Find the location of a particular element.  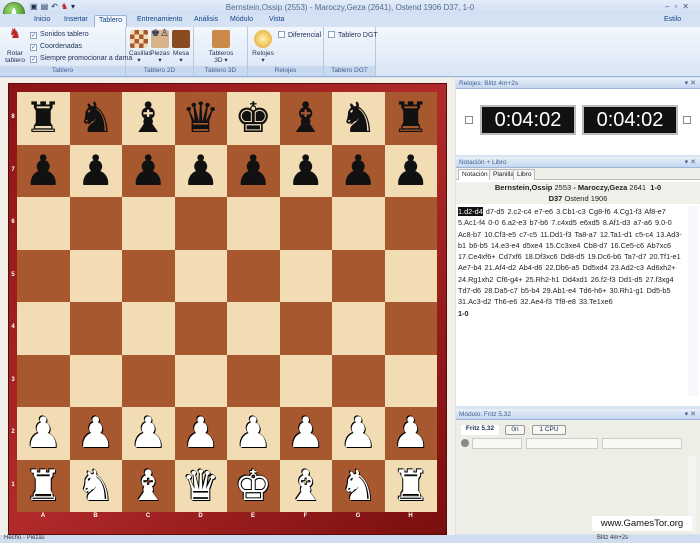

square-c1: ♝ is located at coordinates (148, 485).